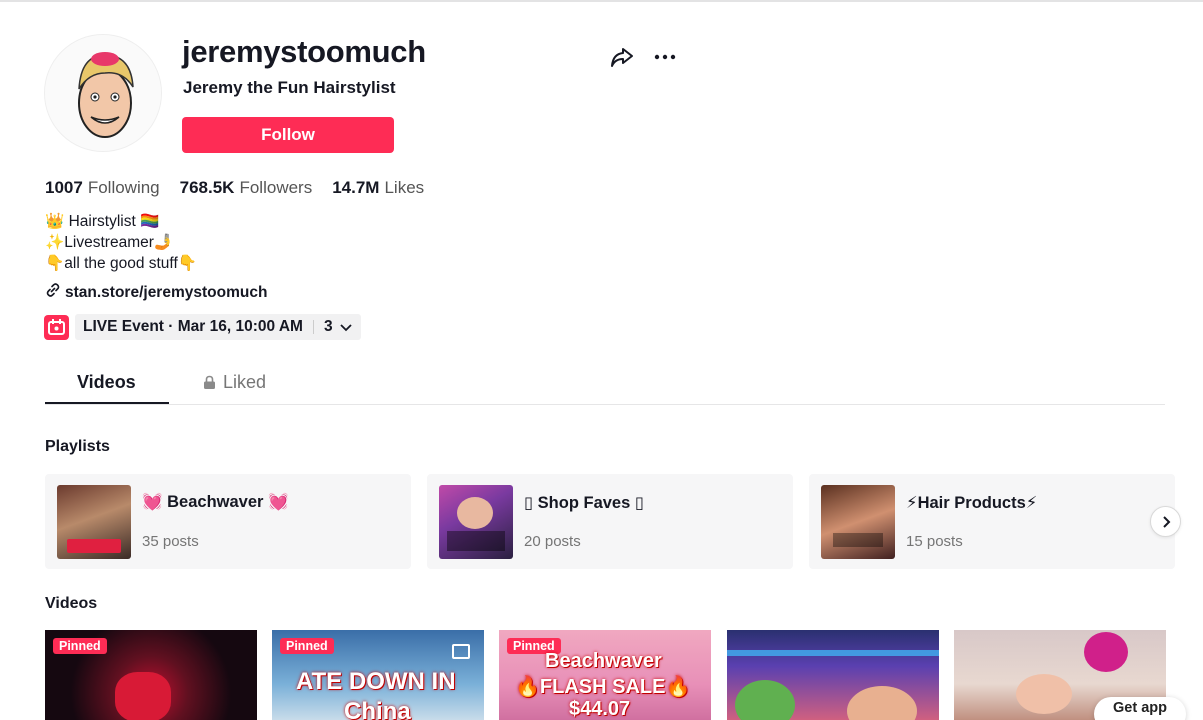  What do you see at coordinates (603, 687) in the screenshot?
I see `video-overlay-text: 🔥FLASH SALE🔥` at bounding box center [603, 687].